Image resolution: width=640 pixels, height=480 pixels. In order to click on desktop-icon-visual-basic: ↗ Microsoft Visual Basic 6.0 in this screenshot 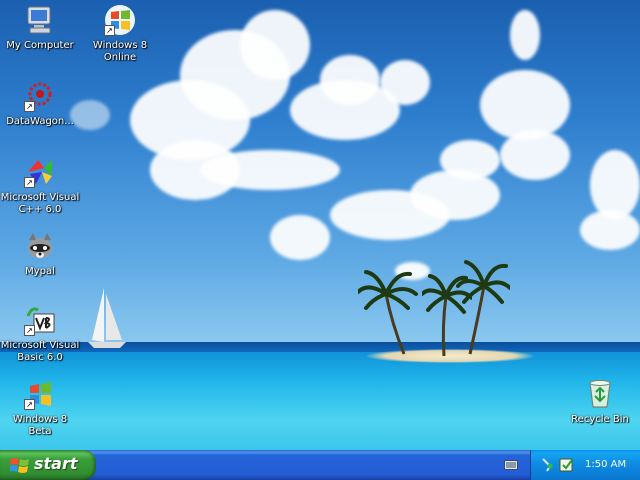, I will do `click(40, 334)`.